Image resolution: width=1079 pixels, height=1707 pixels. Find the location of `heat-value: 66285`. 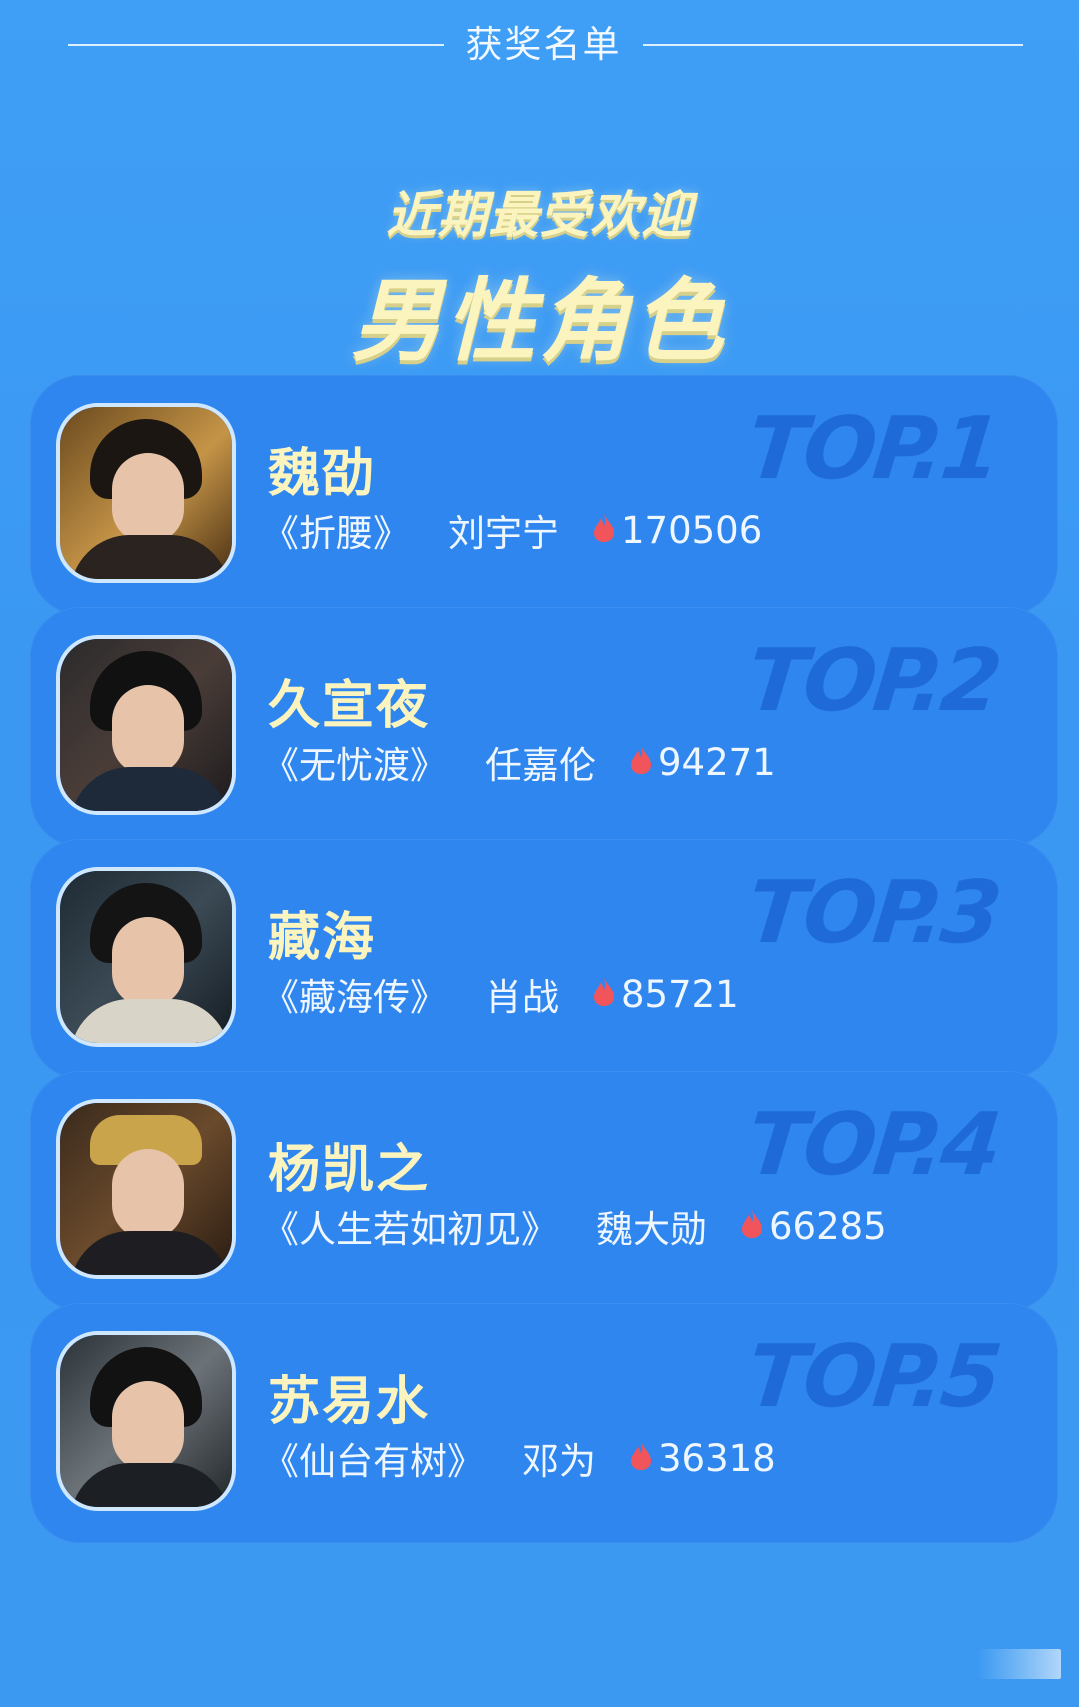

heat-value: 66285 is located at coordinates (828, 1226).